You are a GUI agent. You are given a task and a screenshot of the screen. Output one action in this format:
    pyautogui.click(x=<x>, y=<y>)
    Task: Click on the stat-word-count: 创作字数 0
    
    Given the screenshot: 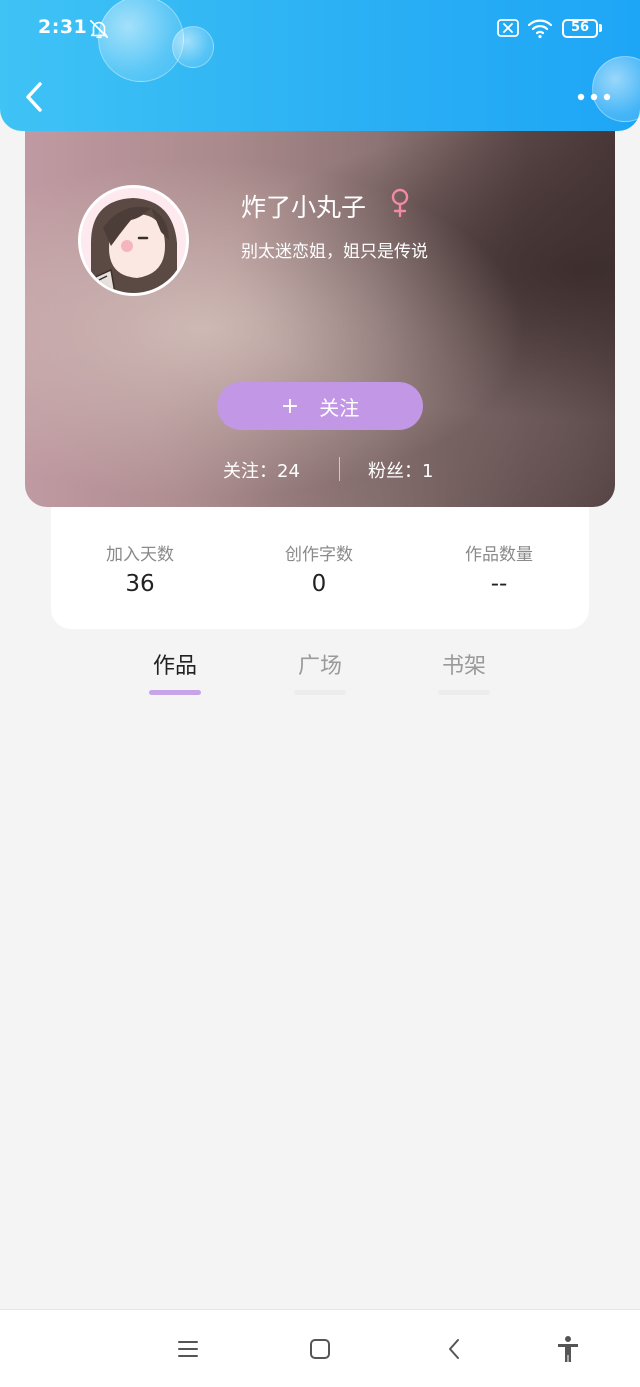 What is the action you would take?
    pyautogui.click(x=319, y=568)
    